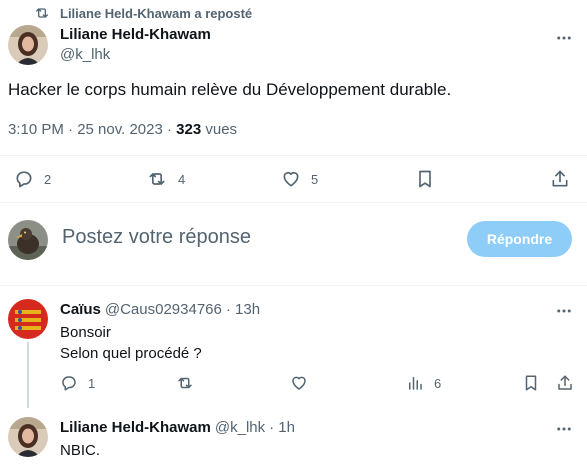 The image size is (587, 474). I want to click on reply-text-line: Bonsoir, so click(85, 332).